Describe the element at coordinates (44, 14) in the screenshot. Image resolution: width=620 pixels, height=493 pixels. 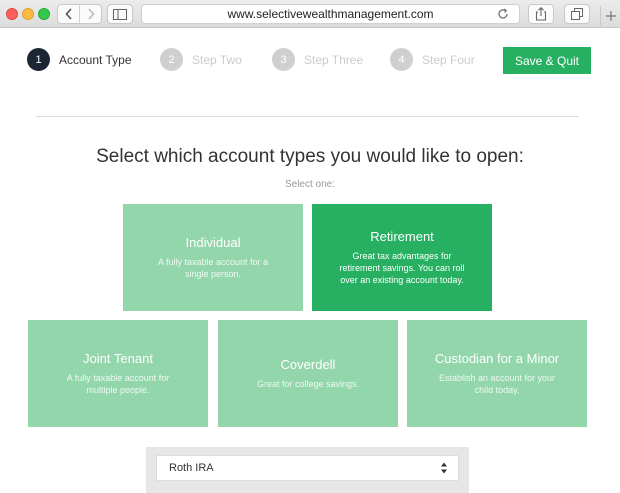
I see `zoom-window-button` at that location.